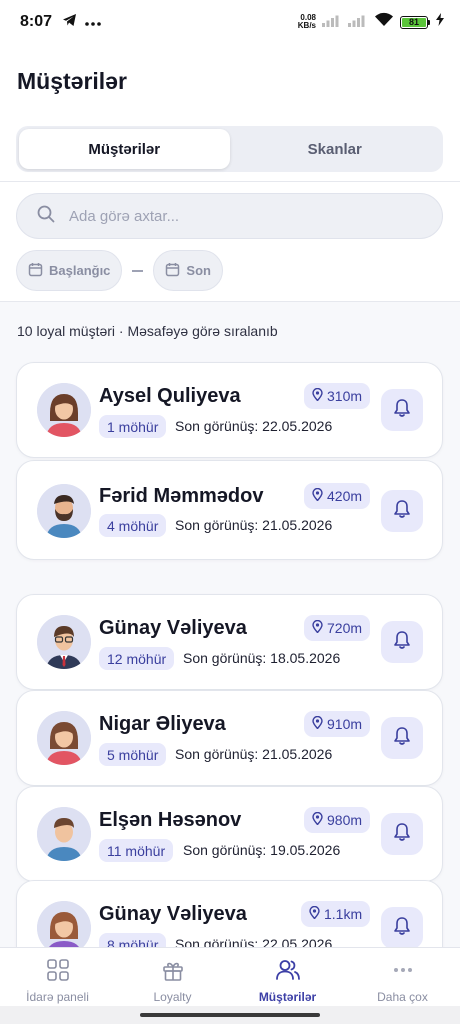 This screenshot has height=1024, width=460. I want to click on battery-icon: 81, so click(415, 22).